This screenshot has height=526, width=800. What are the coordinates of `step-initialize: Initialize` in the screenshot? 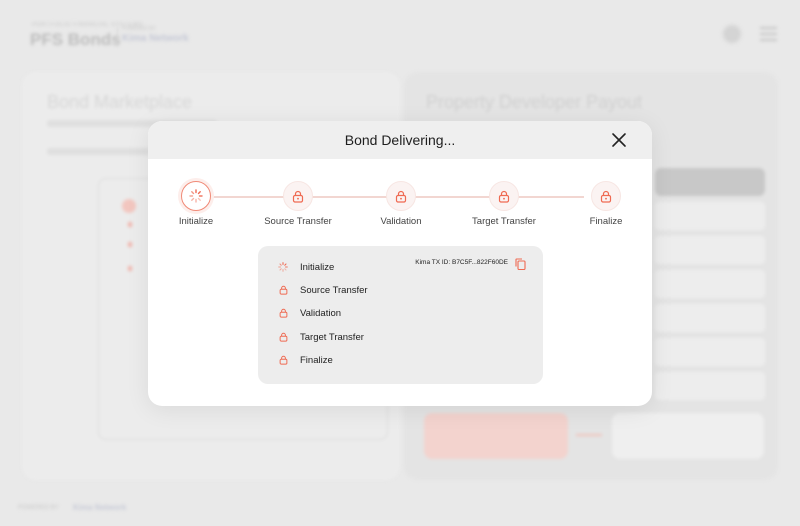 It's located at (197, 204).